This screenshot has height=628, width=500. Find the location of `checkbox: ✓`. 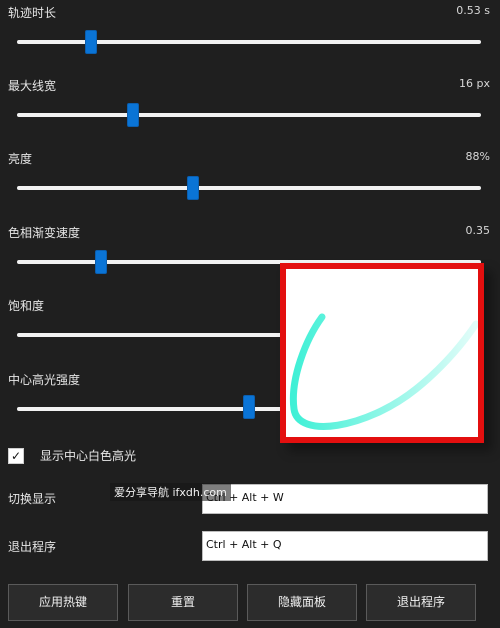

checkbox: ✓ is located at coordinates (16, 455).